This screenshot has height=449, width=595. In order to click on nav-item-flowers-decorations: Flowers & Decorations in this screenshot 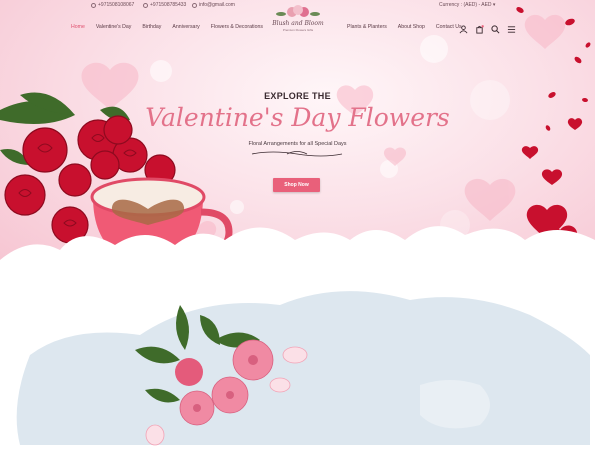, I will do `click(237, 27)`.